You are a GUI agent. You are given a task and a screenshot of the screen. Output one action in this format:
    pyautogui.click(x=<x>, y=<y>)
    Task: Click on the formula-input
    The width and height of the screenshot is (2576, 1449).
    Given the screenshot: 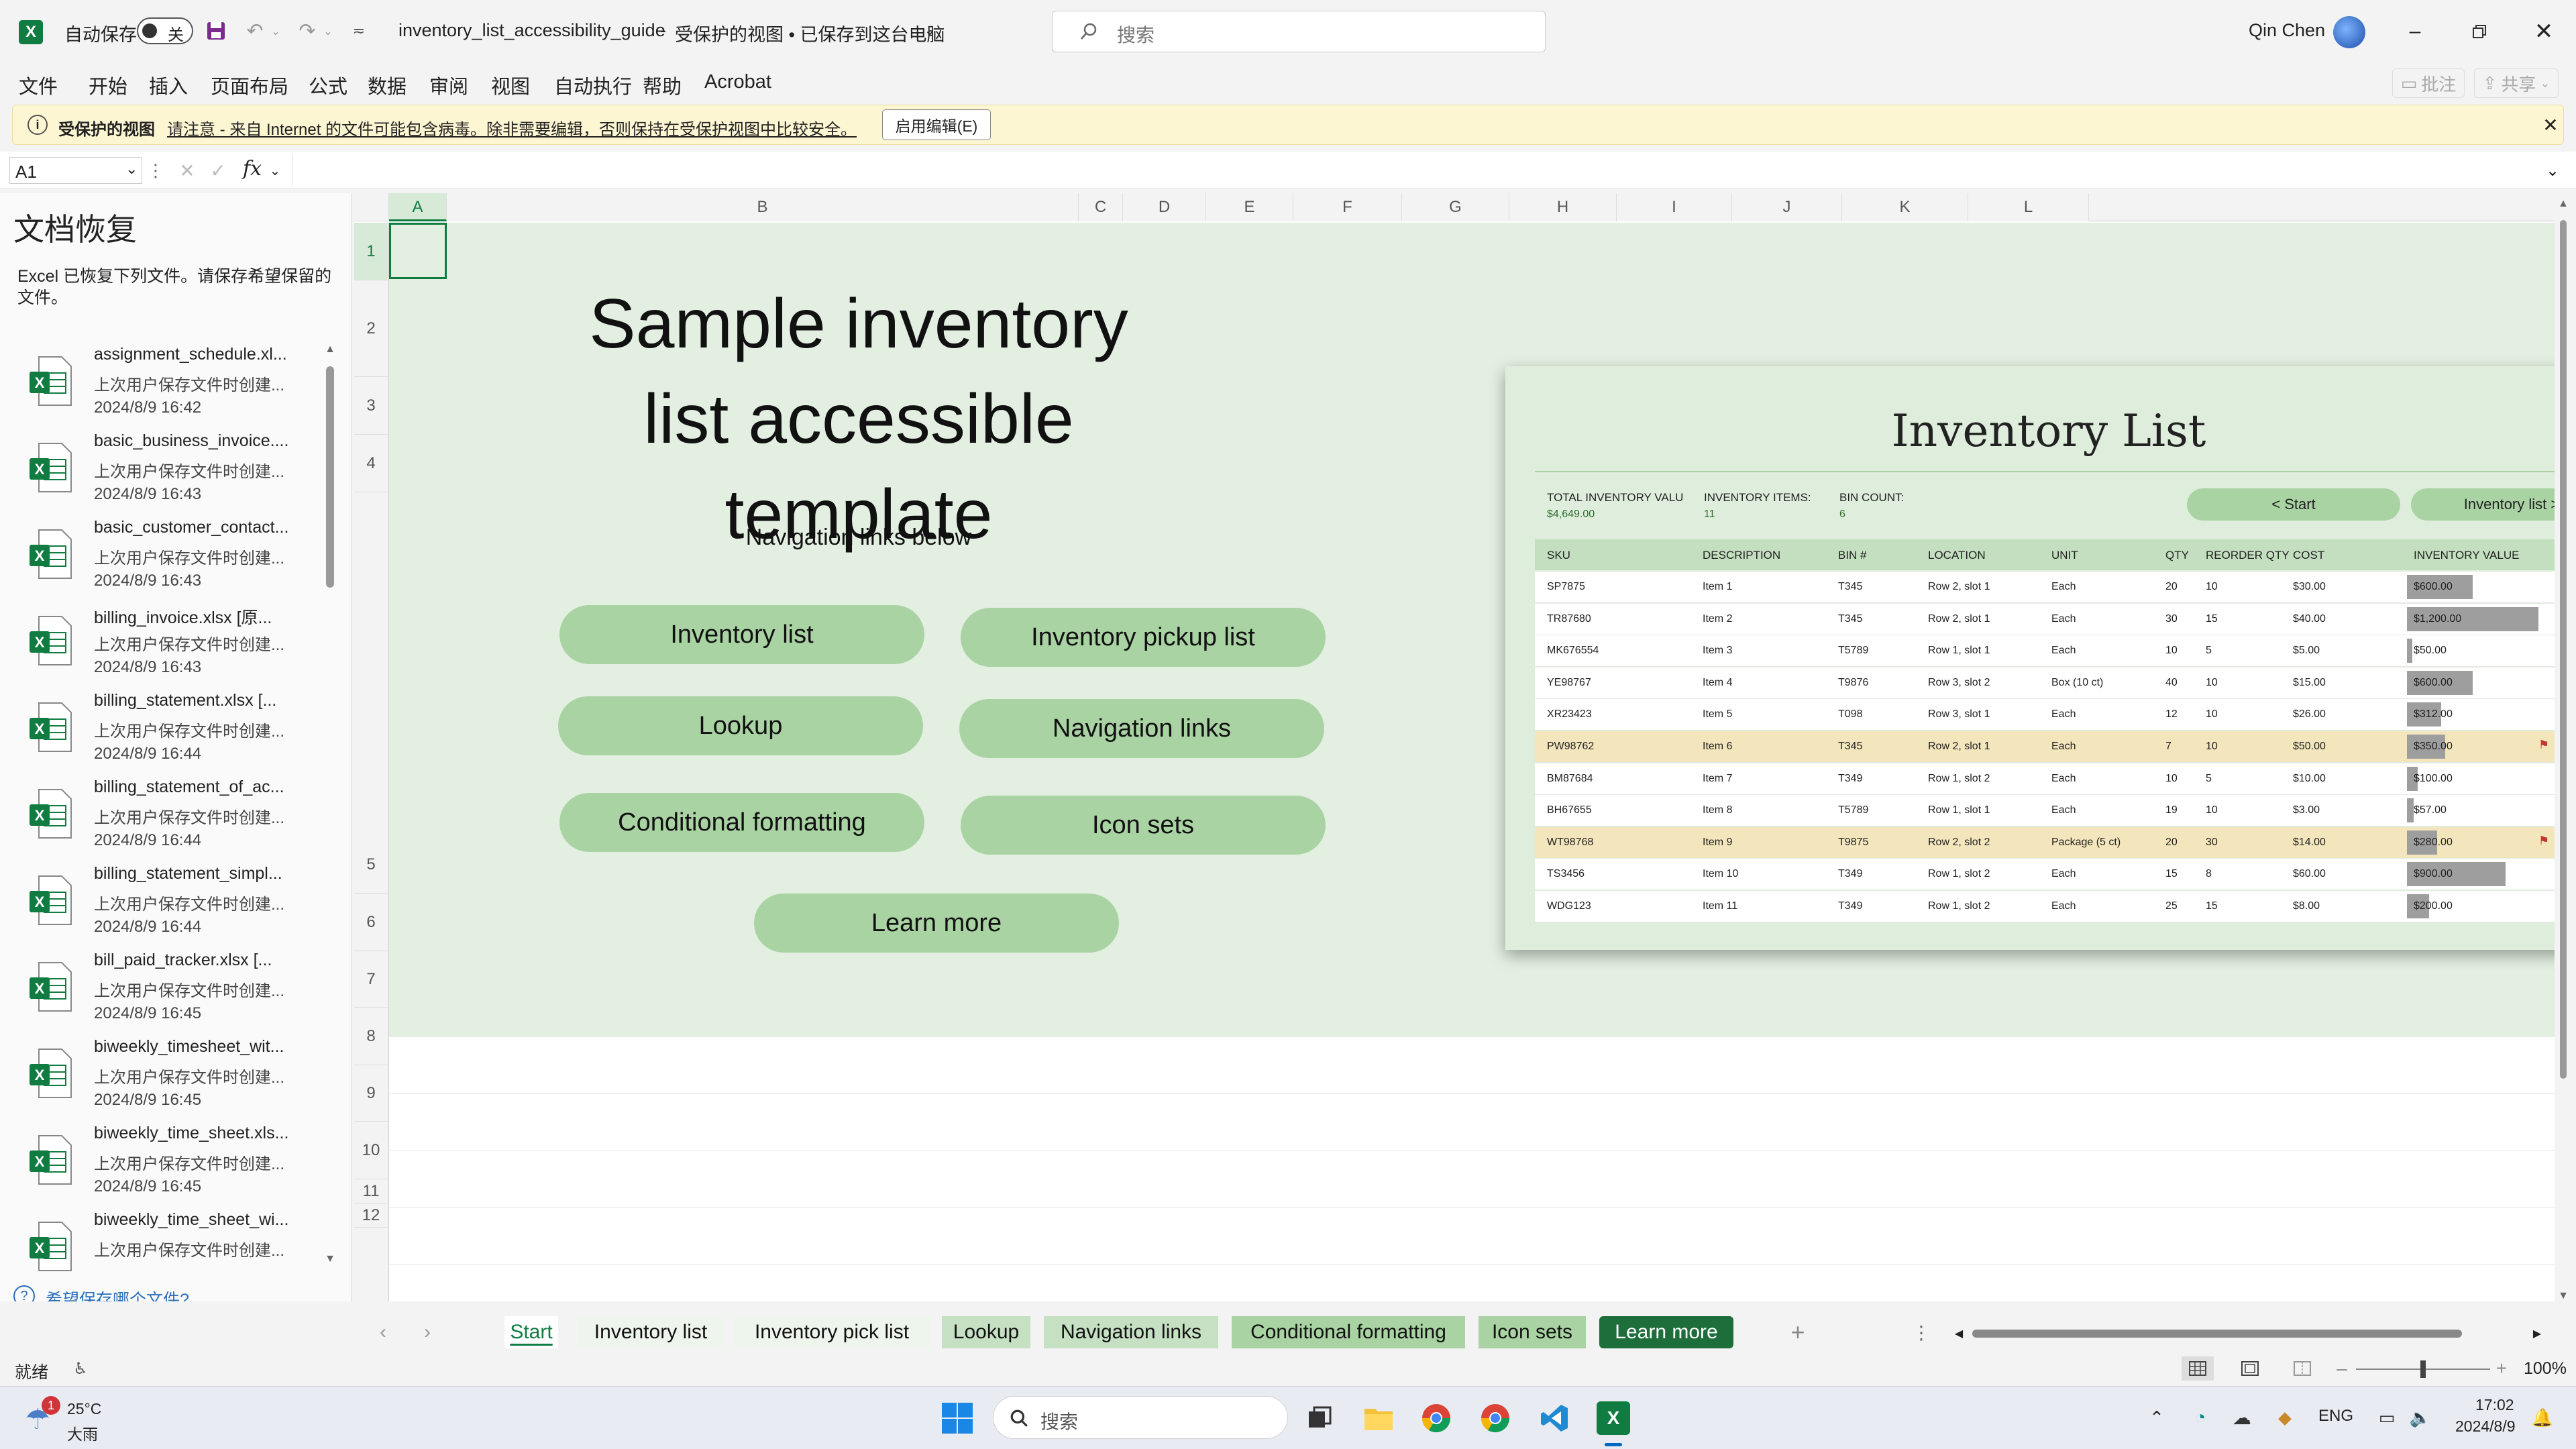 What is the action you would take?
    pyautogui.click(x=1419, y=170)
    